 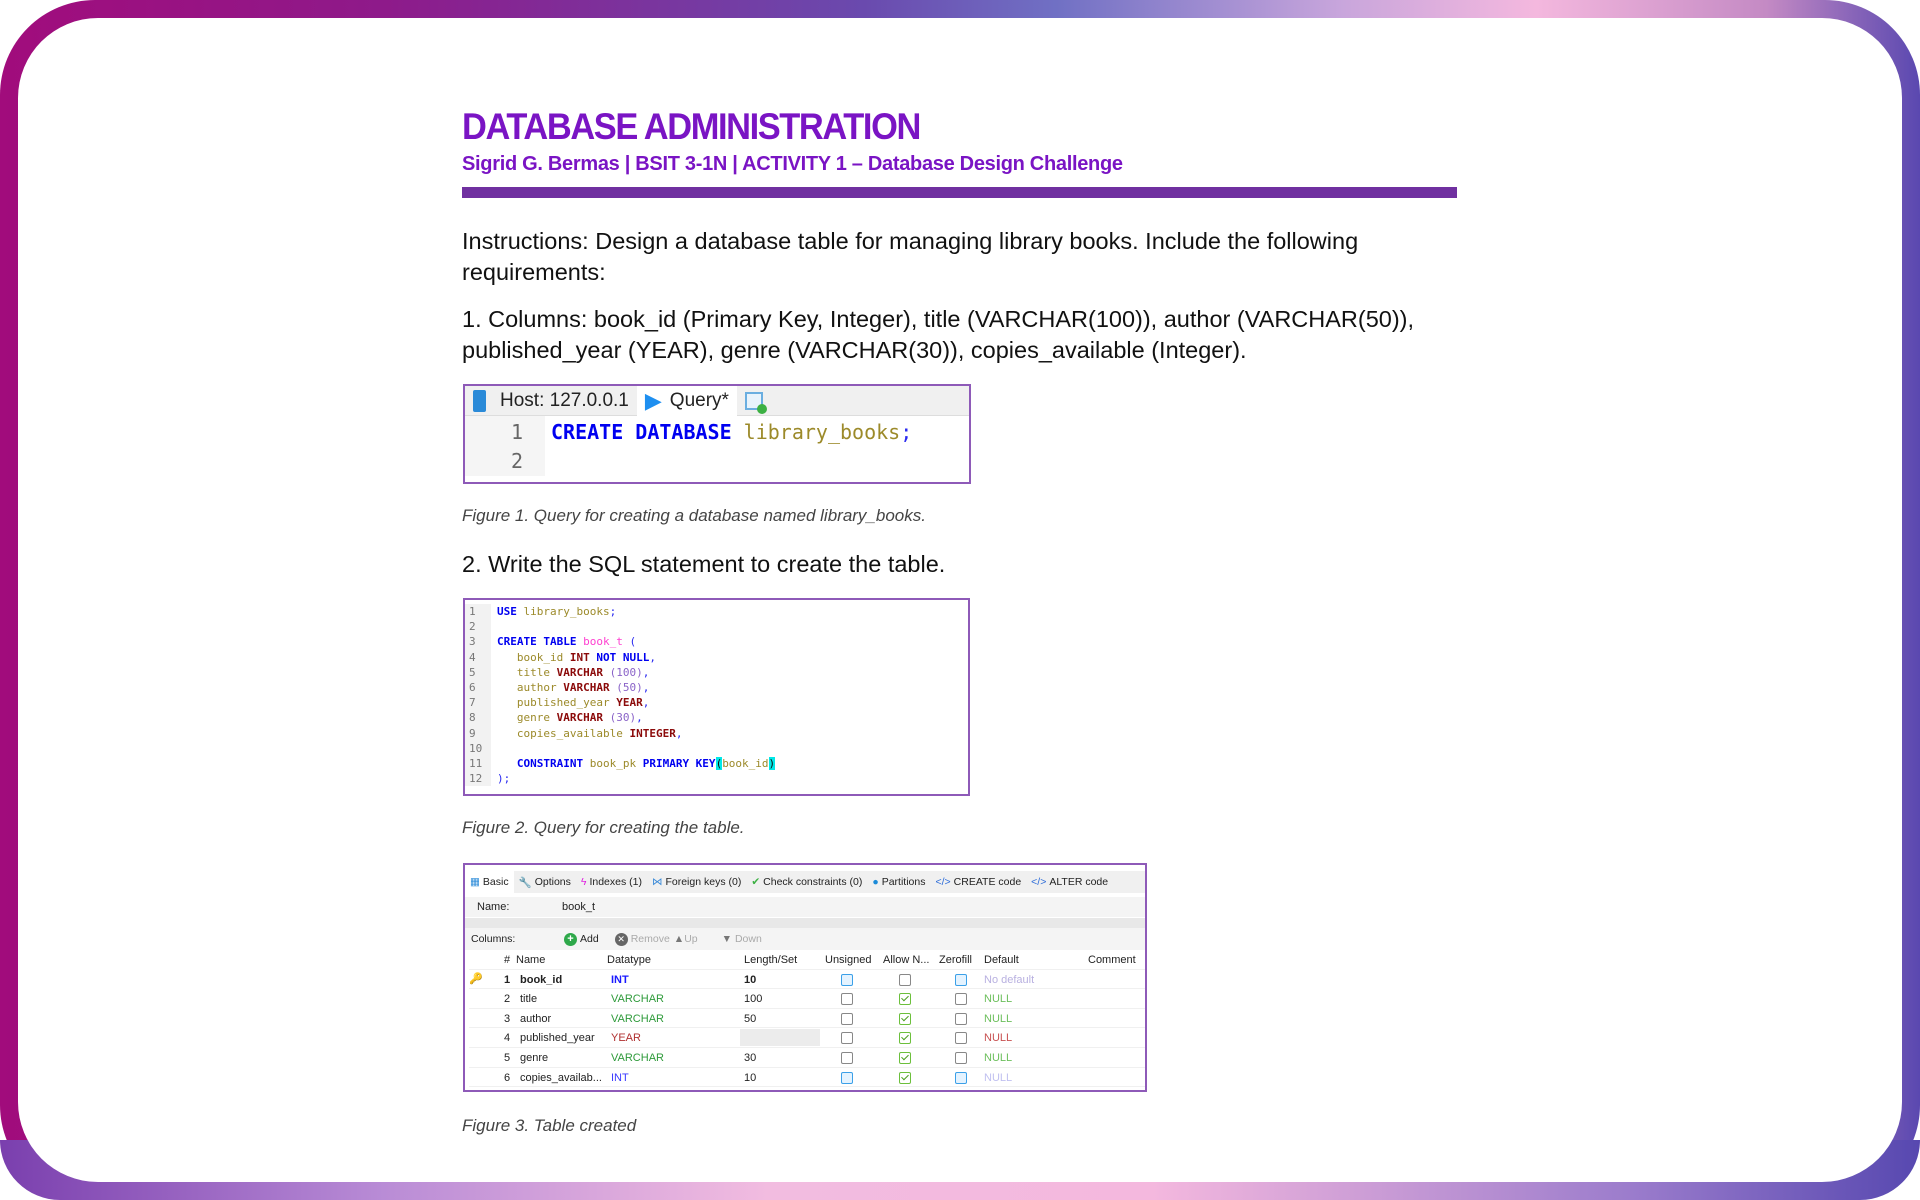 What do you see at coordinates (589, 939) in the screenshot?
I see `add-label: Add` at bounding box center [589, 939].